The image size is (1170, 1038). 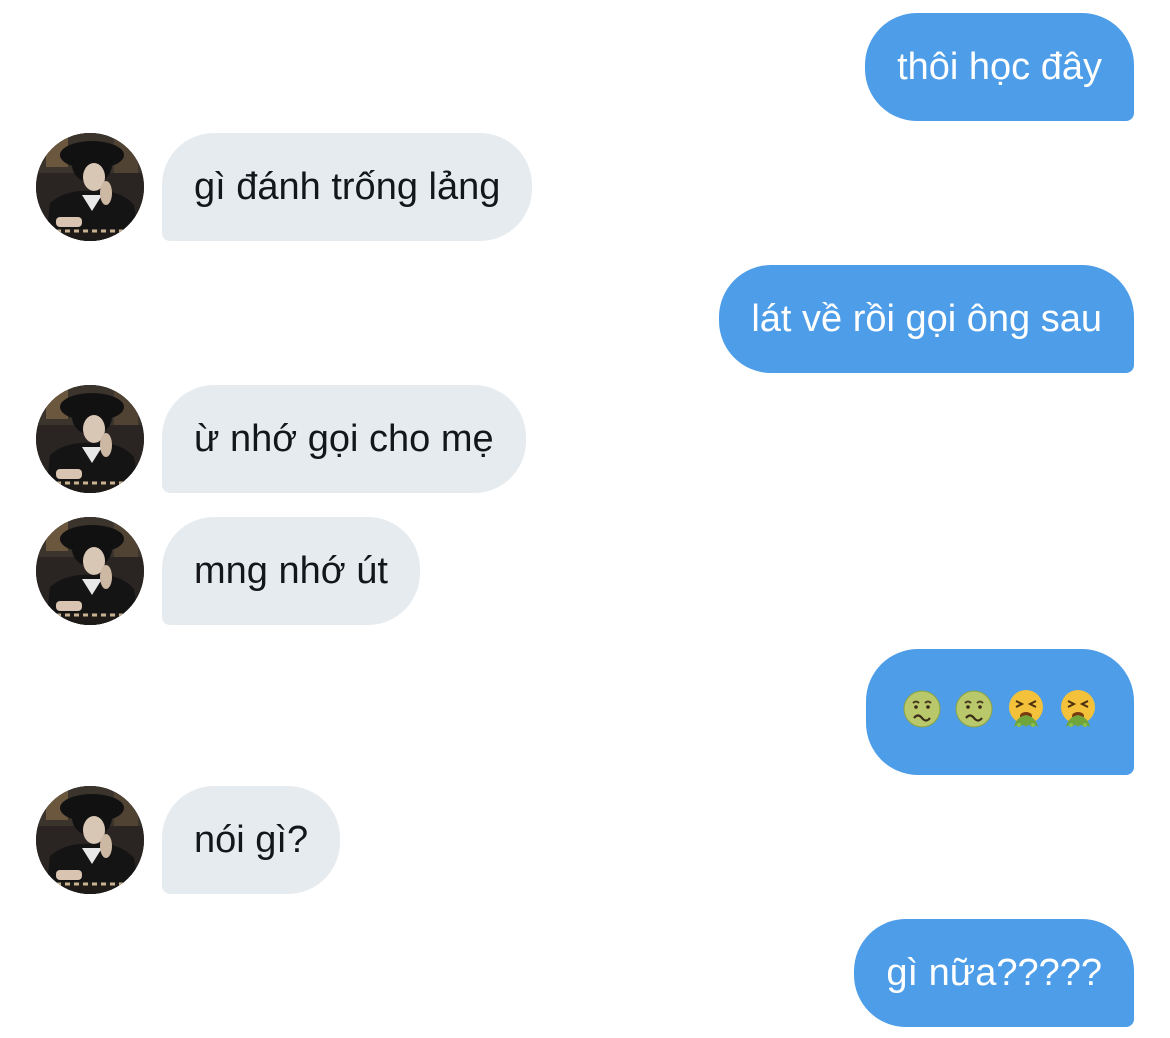 I want to click on message-text: mng nhớ út, so click(x=291, y=571).